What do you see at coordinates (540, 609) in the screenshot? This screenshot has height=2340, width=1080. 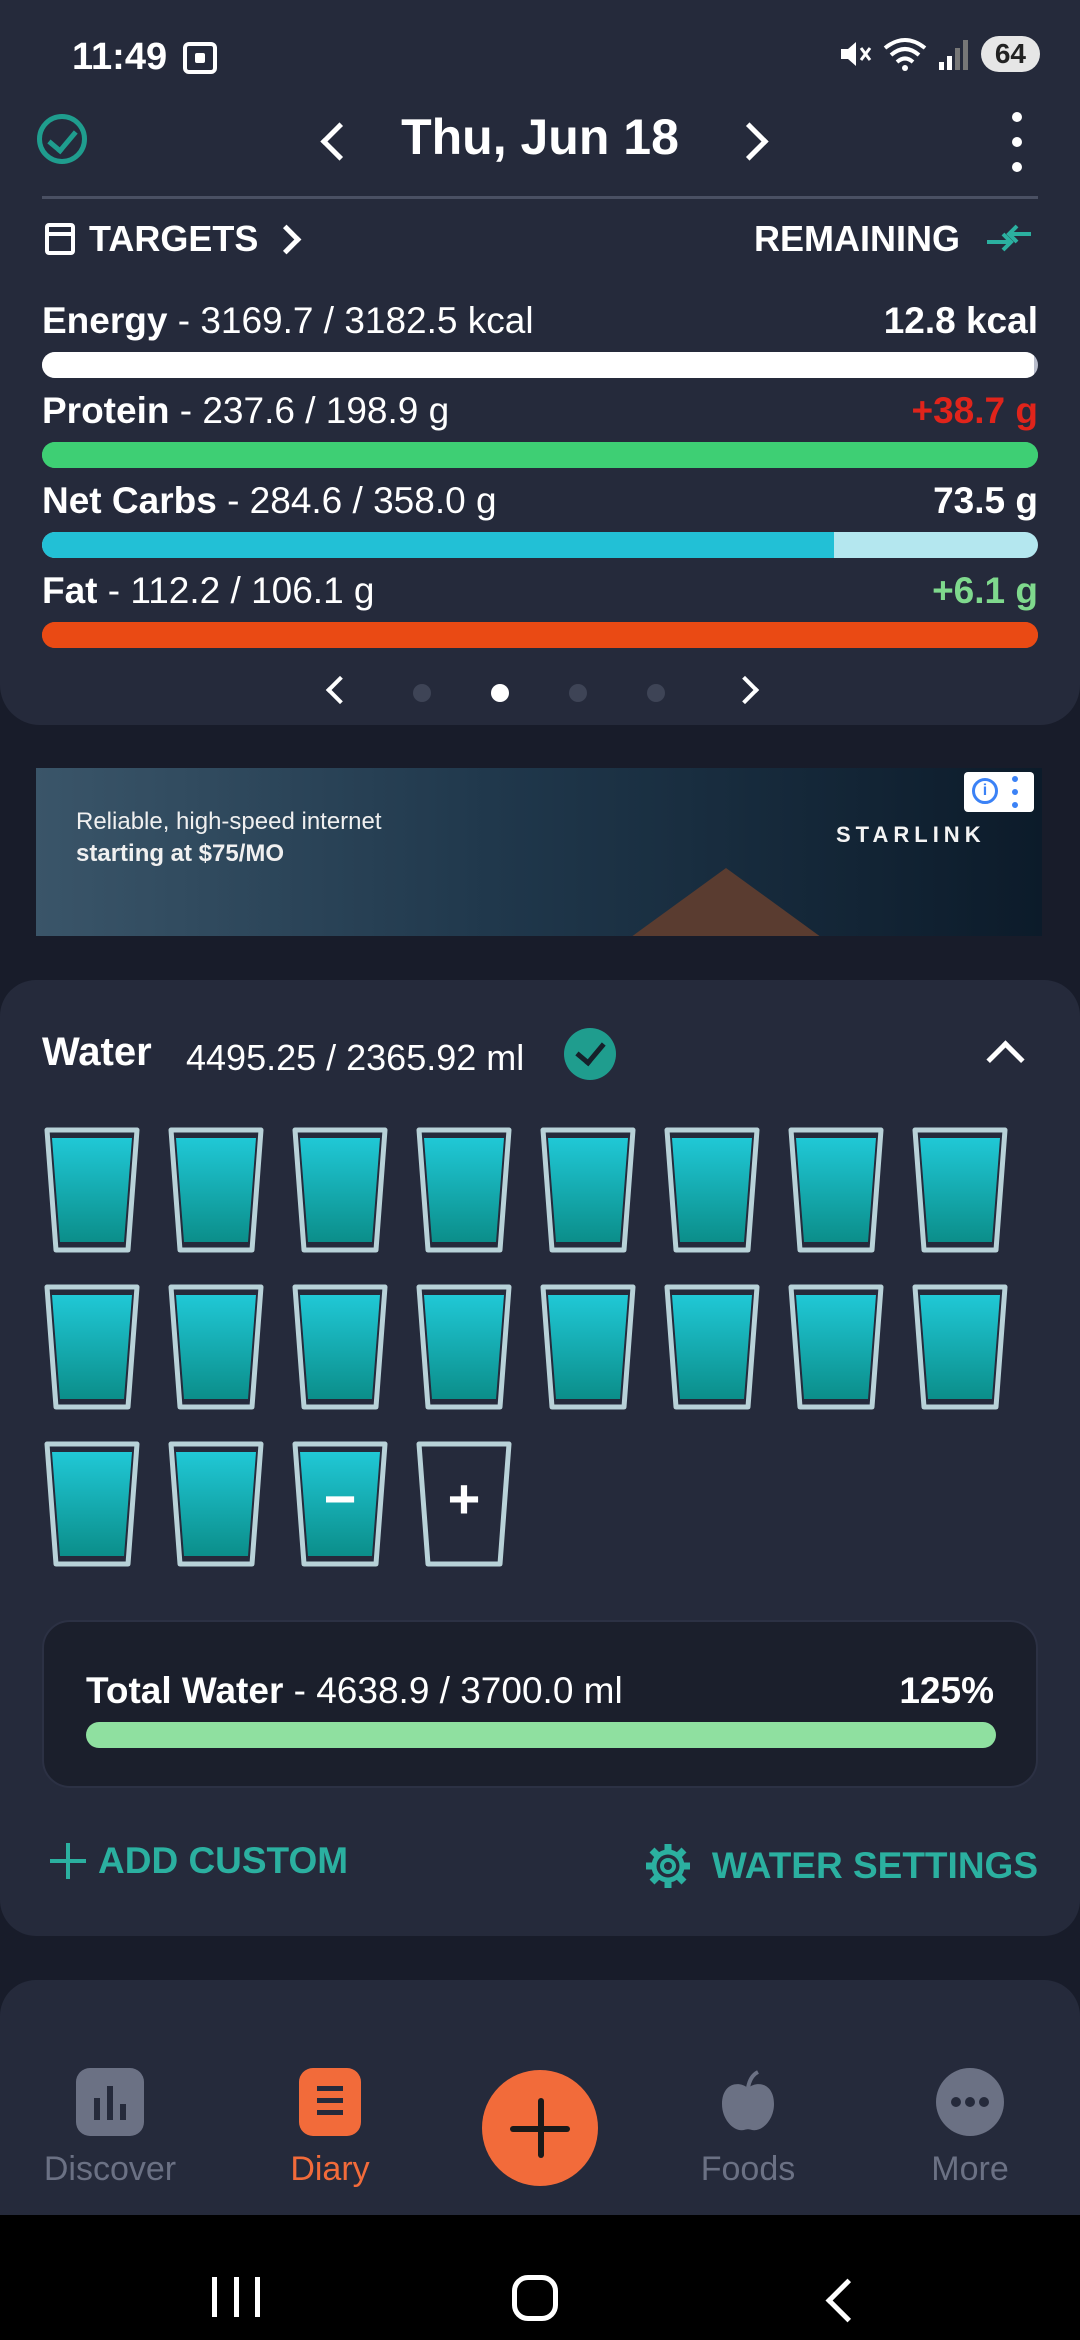 I see `nutrient-row: Fat - 112.2 / 106.1 g +6.1 g` at bounding box center [540, 609].